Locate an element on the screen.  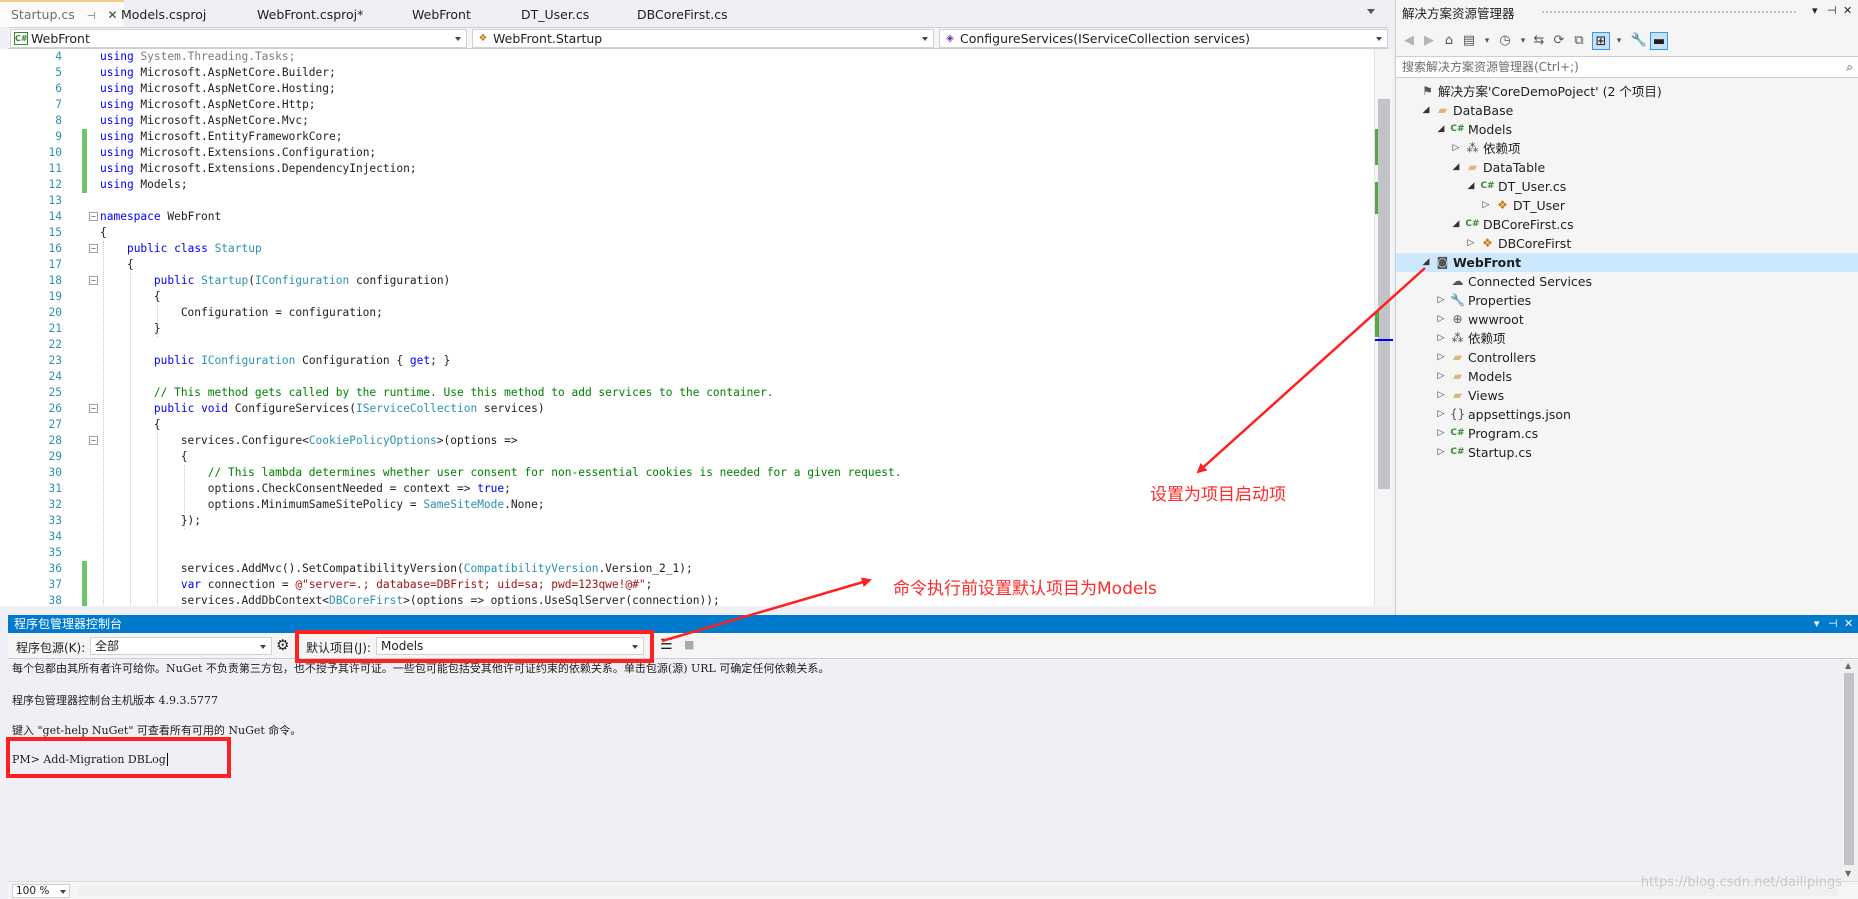
editor-vertical-scrollbar: ╪ is located at coordinates (1383, 327).